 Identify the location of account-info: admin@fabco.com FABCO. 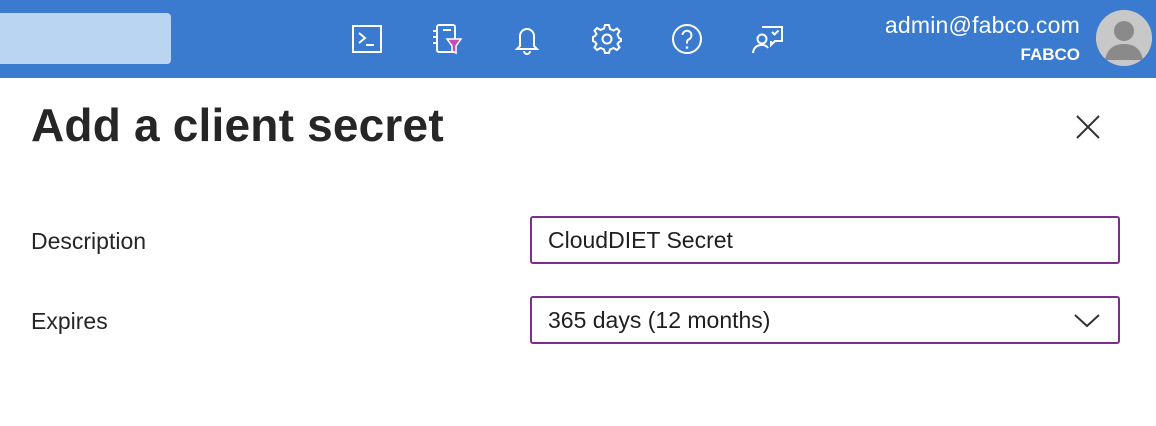
(982, 38).